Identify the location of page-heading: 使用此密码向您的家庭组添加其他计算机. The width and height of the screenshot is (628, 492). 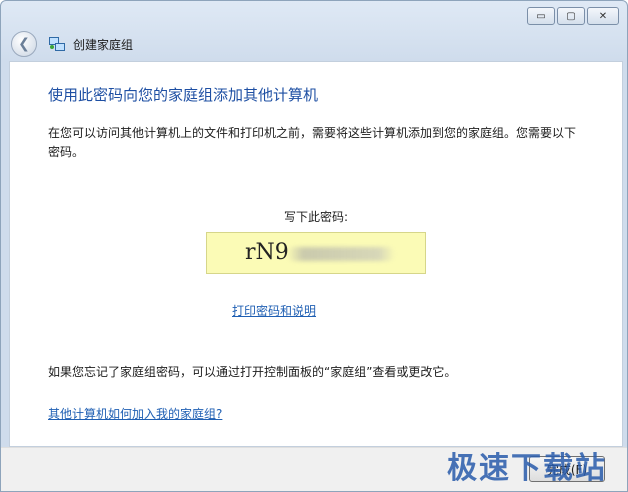
(183, 95).